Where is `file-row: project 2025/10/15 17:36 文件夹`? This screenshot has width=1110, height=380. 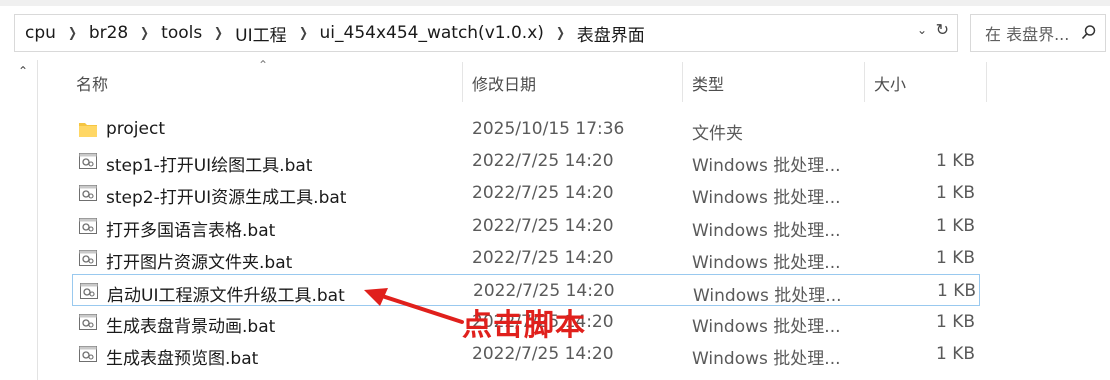 file-row: project 2025/10/15 17:36 文件夹 is located at coordinates (526, 129).